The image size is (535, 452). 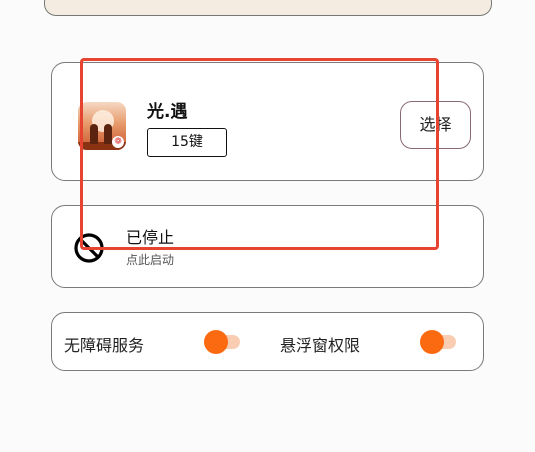 What do you see at coordinates (167, 112) in the screenshot?
I see `game-title: 光.遇` at bounding box center [167, 112].